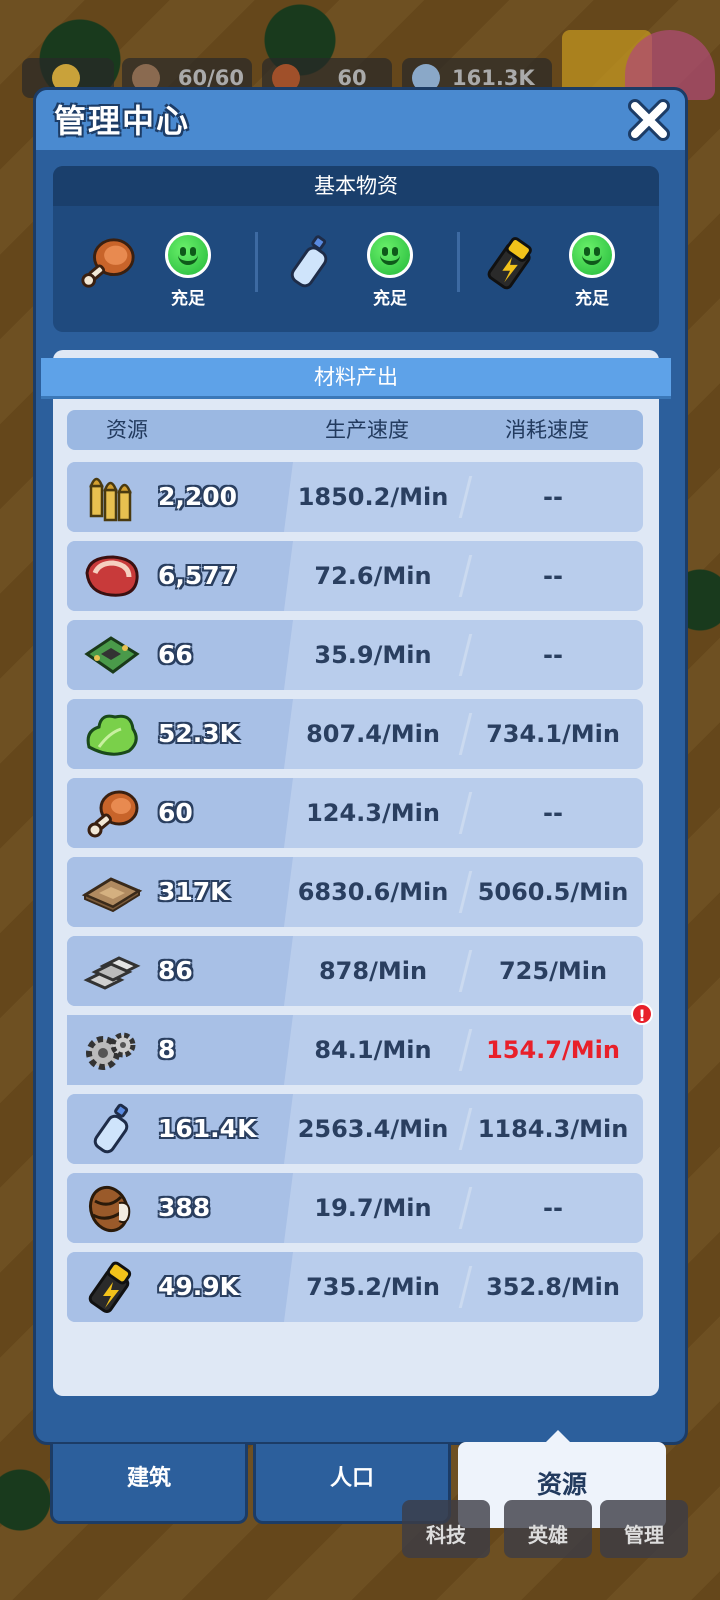 The image size is (720, 1600). I want to click on close-icon, so click(649, 120).